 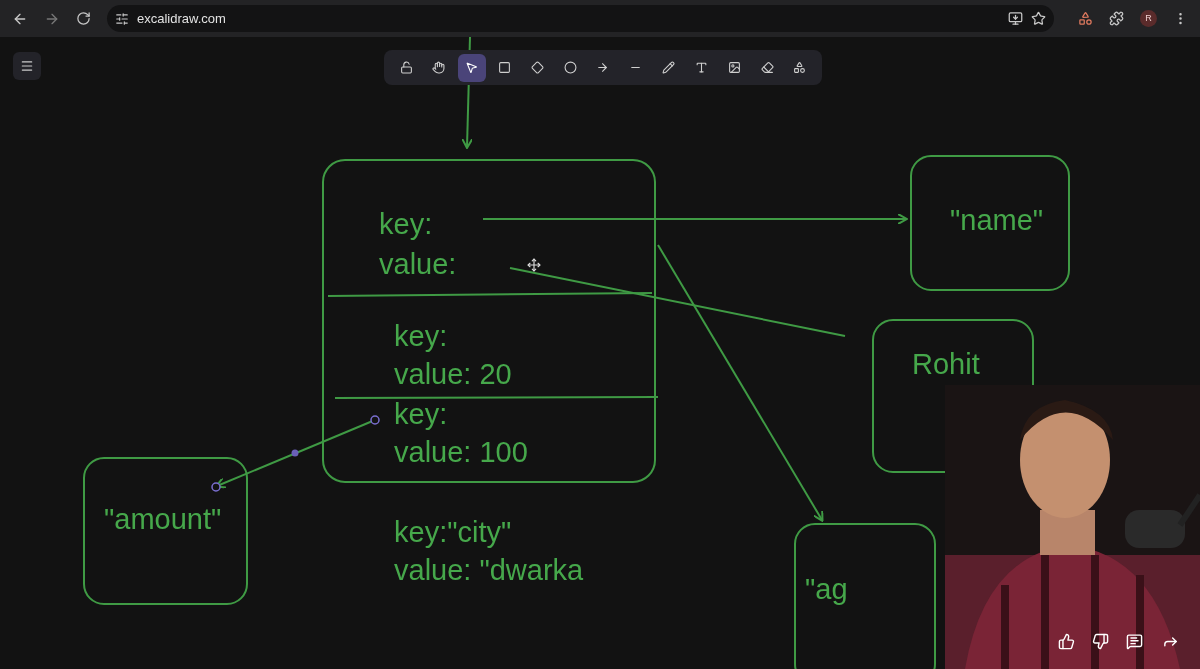 What do you see at coordinates (439, 67) in the screenshot?
I see `hand-icon` at bounding box center [439, 67].